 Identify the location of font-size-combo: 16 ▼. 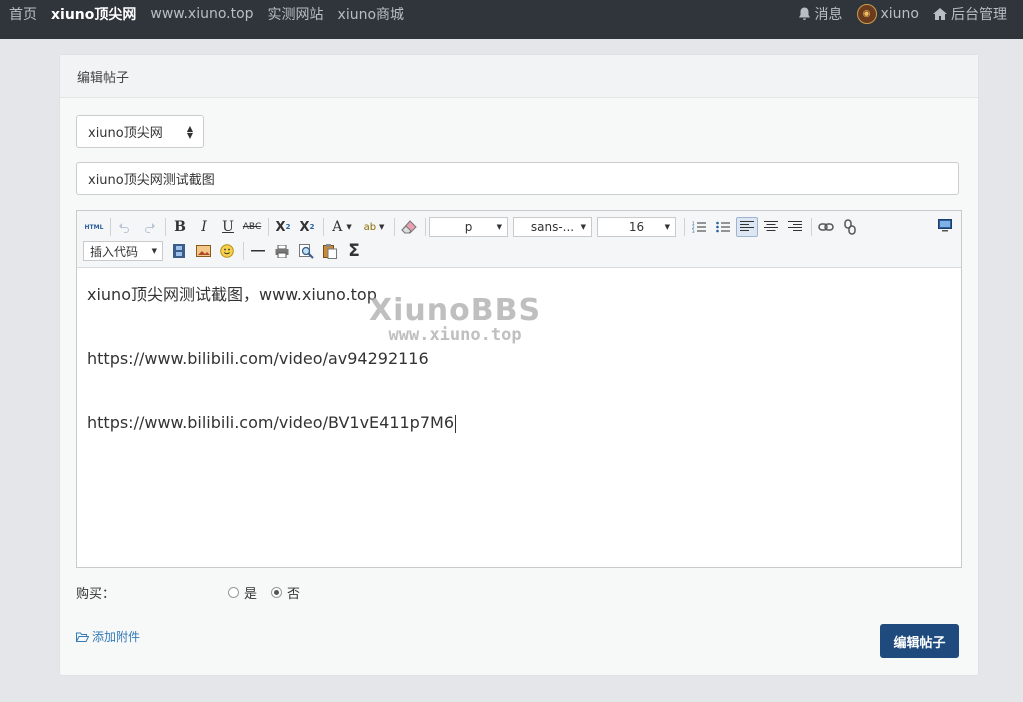
(636, 227).